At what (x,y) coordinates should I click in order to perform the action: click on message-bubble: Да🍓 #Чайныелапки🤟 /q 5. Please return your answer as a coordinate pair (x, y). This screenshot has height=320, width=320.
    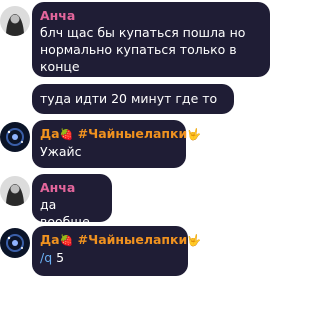
    Looking at the image, I should click on (116, 251).